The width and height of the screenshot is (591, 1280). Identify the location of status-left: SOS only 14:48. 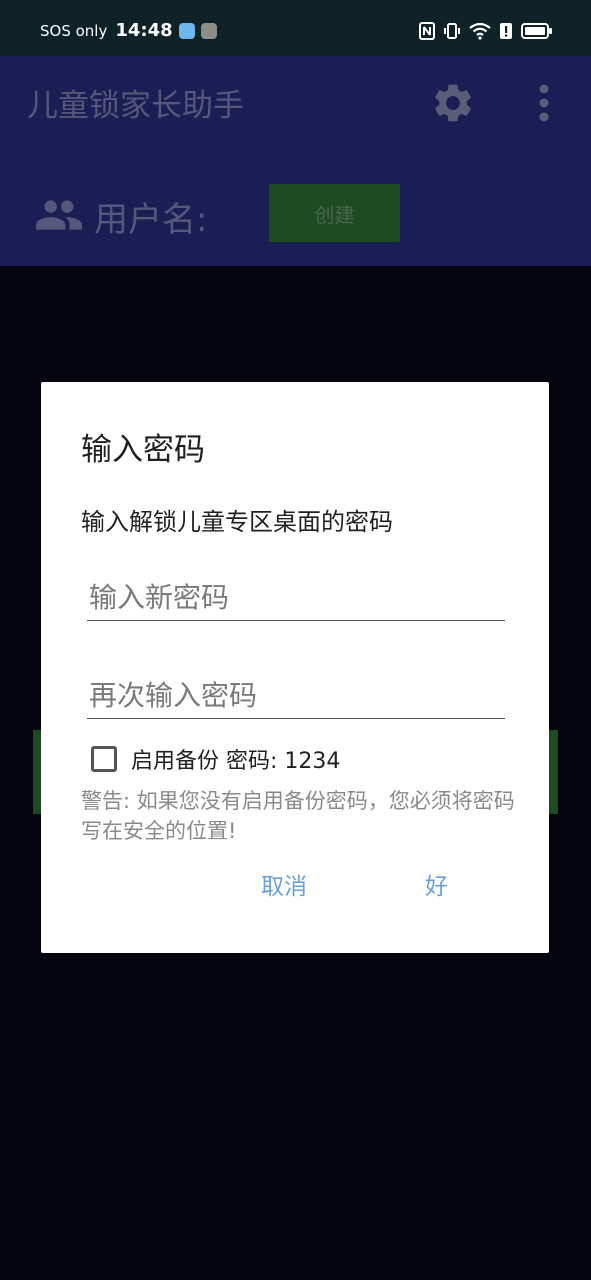
(128, 30).